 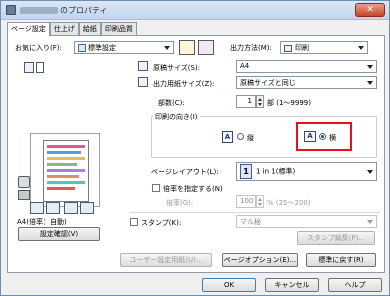 What do you see at coordinates (306, 82) in the screenshot?
I see `output-size-select: 原稿サイズと同じ` at bounding box center [306, 82].